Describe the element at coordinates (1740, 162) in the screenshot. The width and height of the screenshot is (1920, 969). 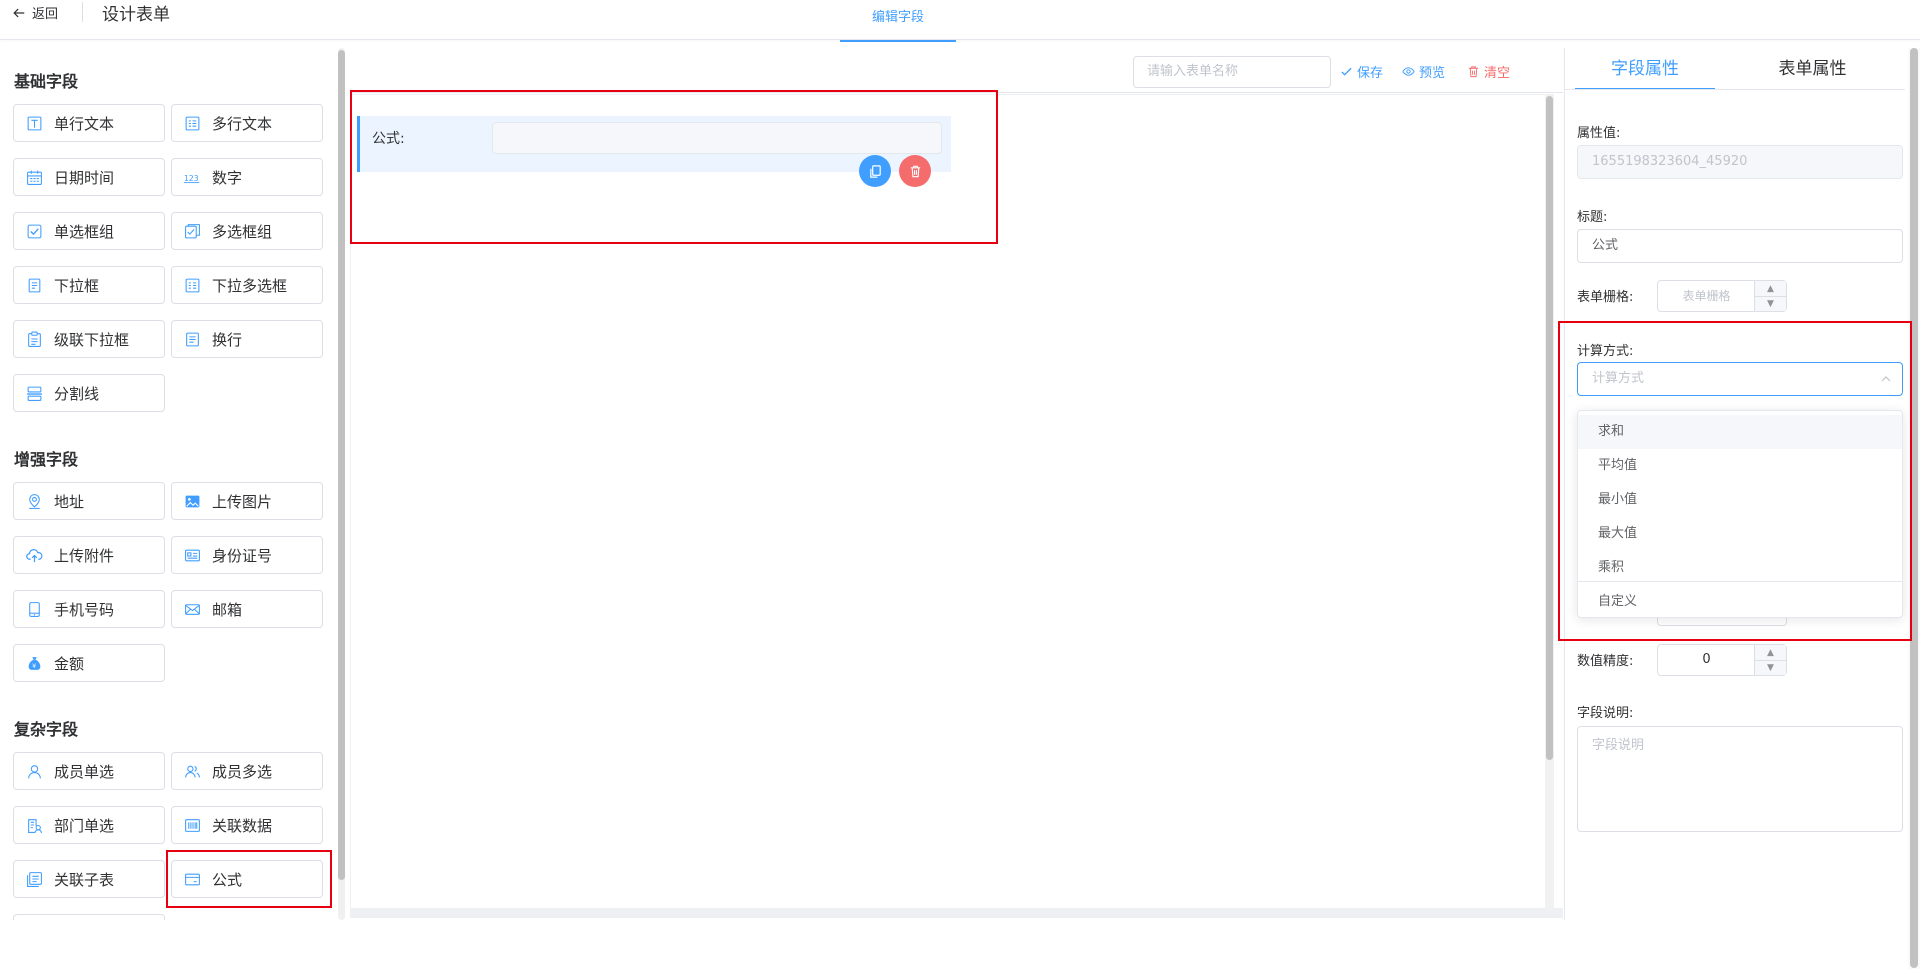
I see `attr-value-input: 1655198323604_45920` at that location.